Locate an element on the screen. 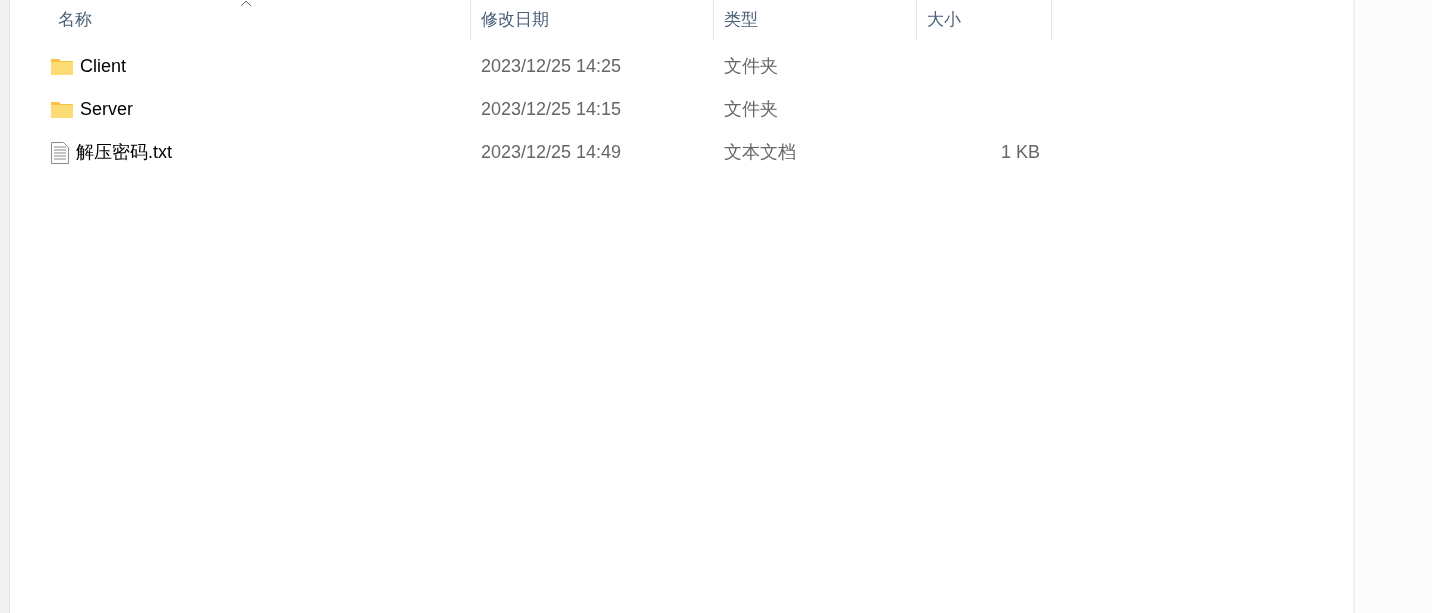 This screenshot has width=1432, height=613. column-header: 类型 is located at coordinates (815, 20).